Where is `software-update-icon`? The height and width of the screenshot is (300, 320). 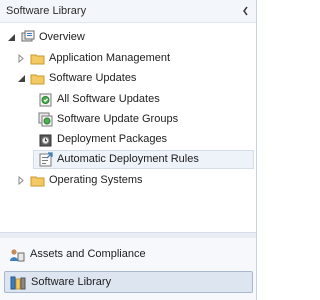 software-update-icon is located at coordinates (46, 100).